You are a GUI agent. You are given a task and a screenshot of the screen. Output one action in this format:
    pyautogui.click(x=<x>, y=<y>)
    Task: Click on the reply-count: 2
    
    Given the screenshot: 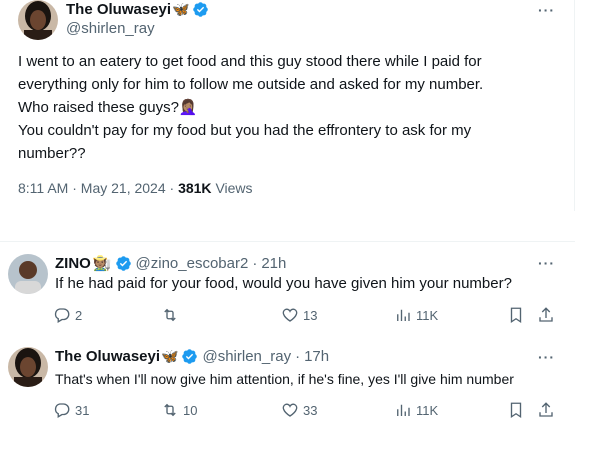 What is the action you would take?
    pyautogui.click(x=79, y=315)
    